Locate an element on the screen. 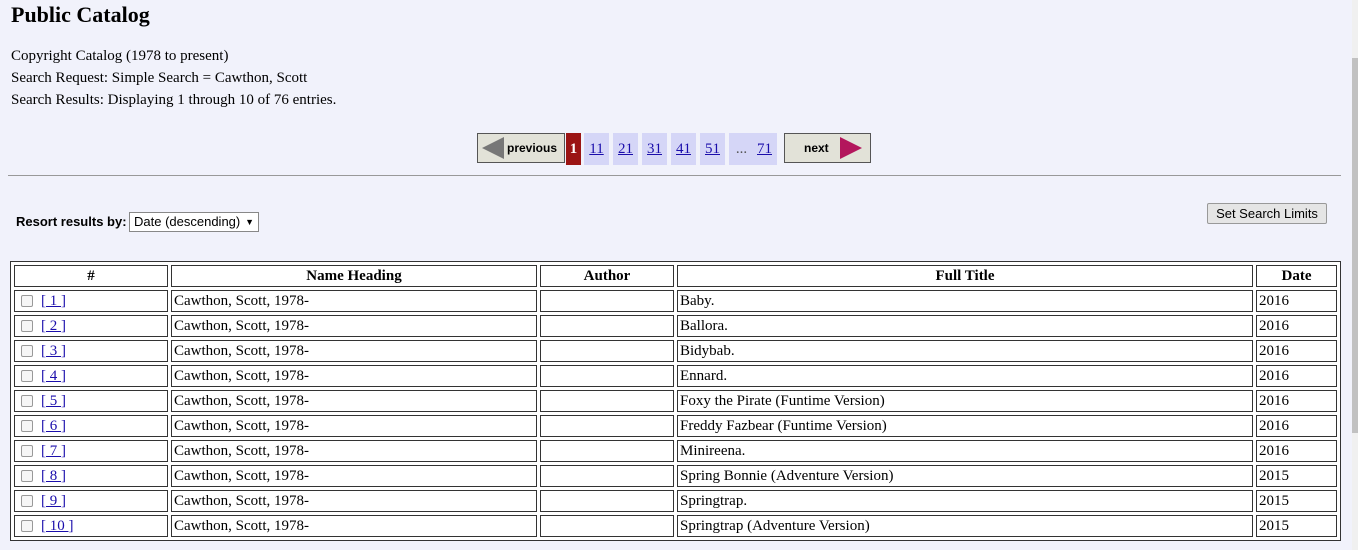 This screenshot has height=550, width=1358. table-row: [ 2 ] Cawthon, Scott, 1978- Ballora. 2016 is located at coordinates (675, 326).